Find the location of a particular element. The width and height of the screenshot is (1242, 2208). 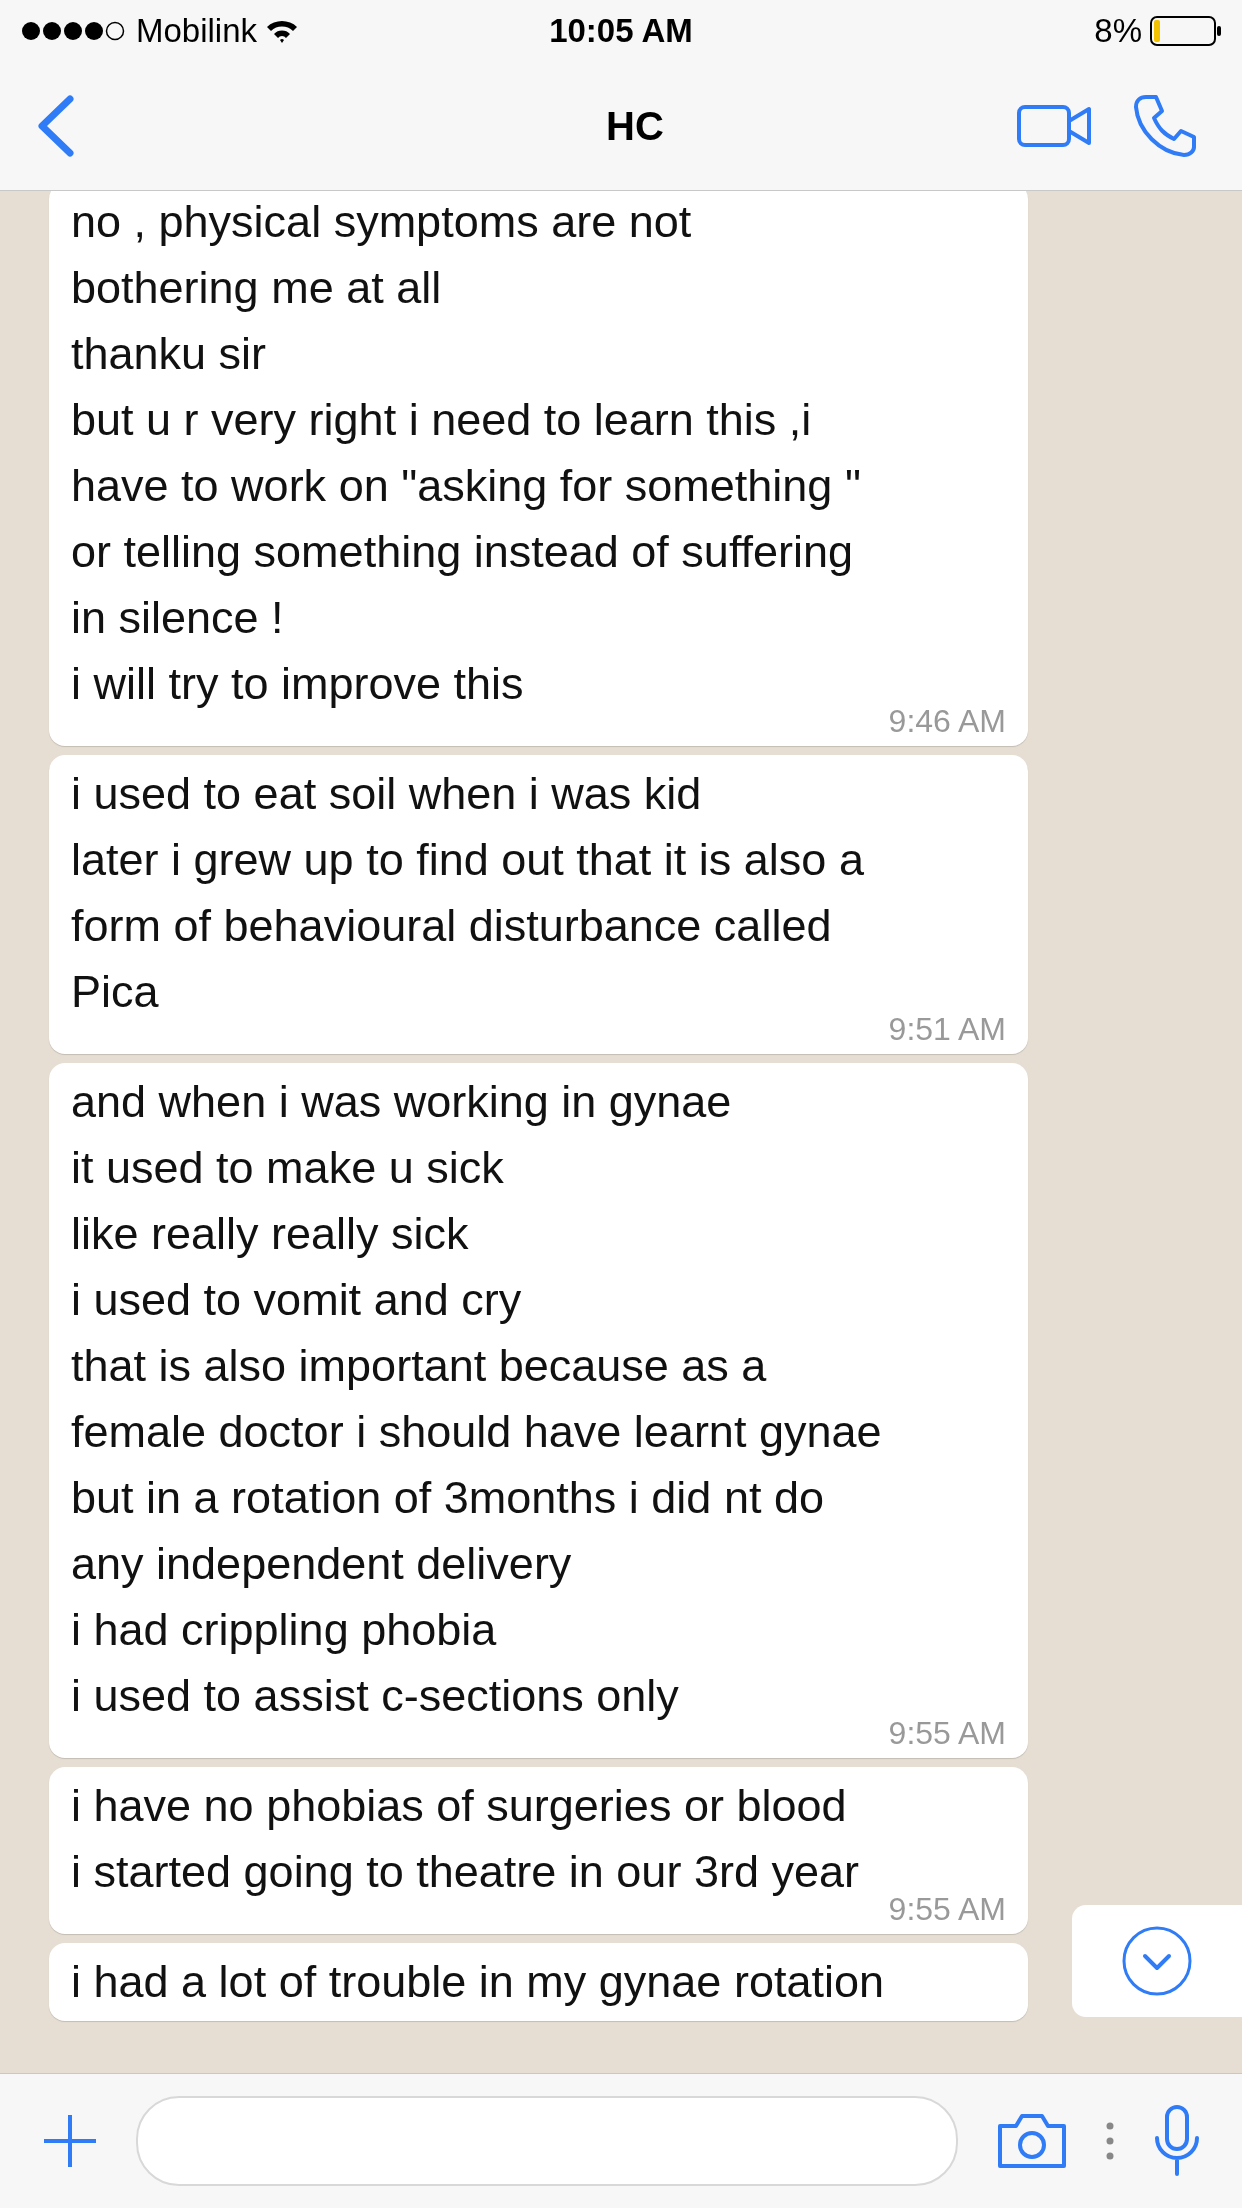

message-line: but u r very right i need to learn this ,i is located at coordinates (442, 420).